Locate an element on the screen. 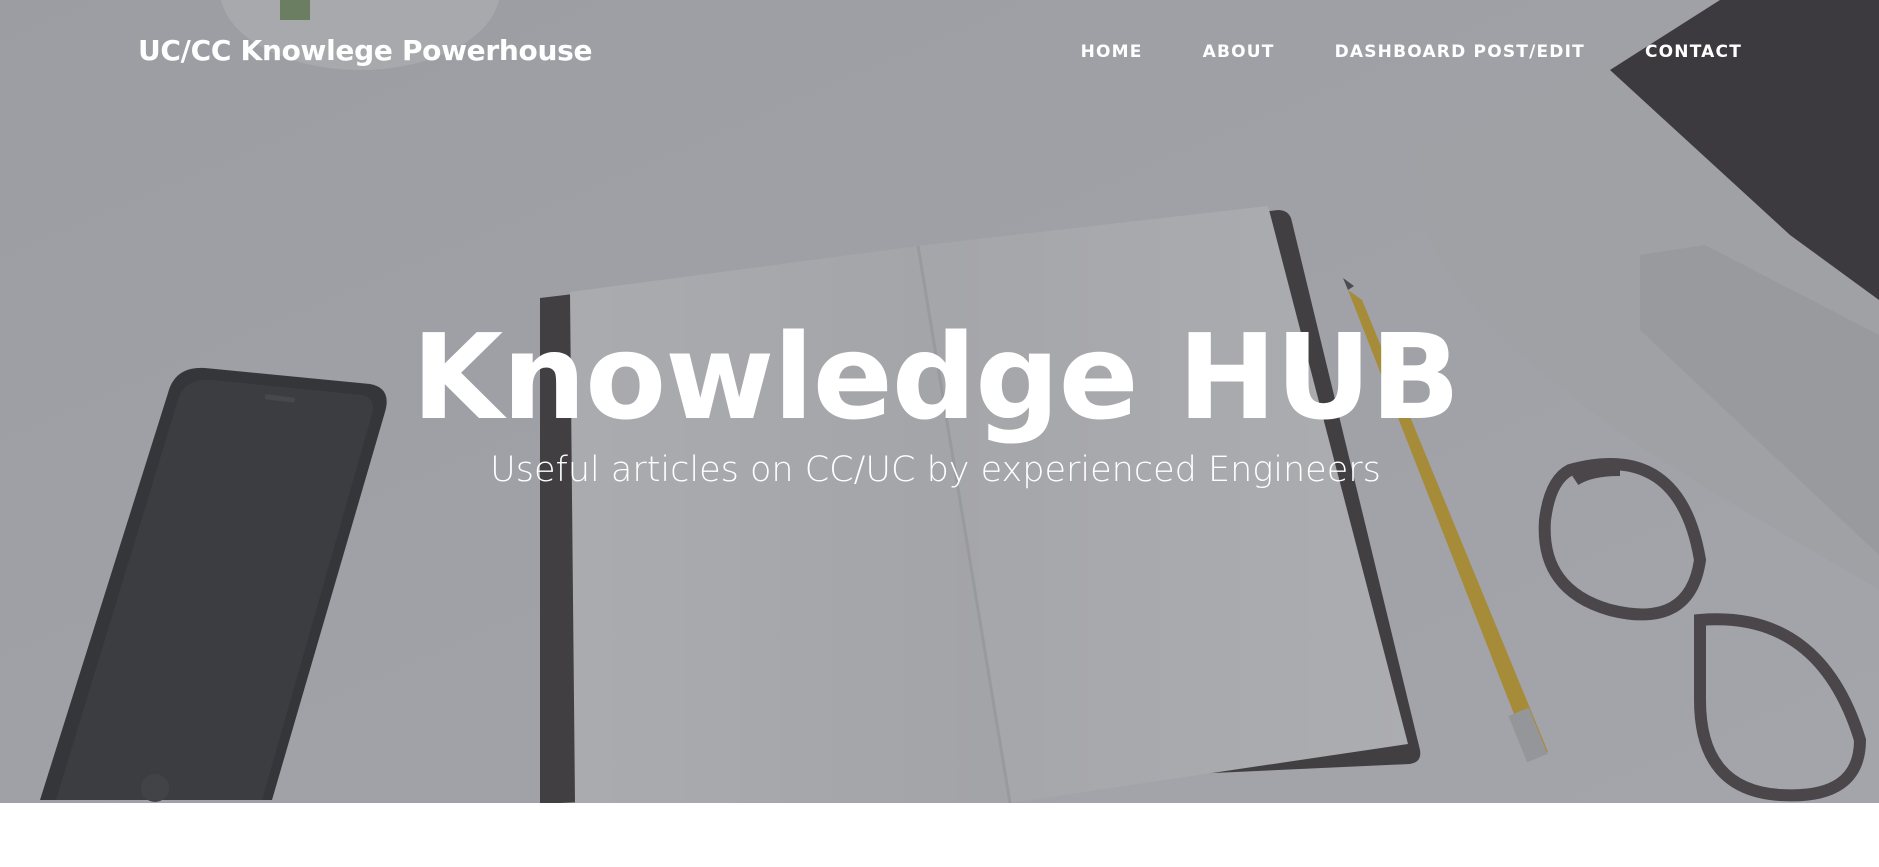 The image size is (1879, 867). site-brand-link: UC/CC Knowlege Powerhouse is located at coordinates (365, 50).